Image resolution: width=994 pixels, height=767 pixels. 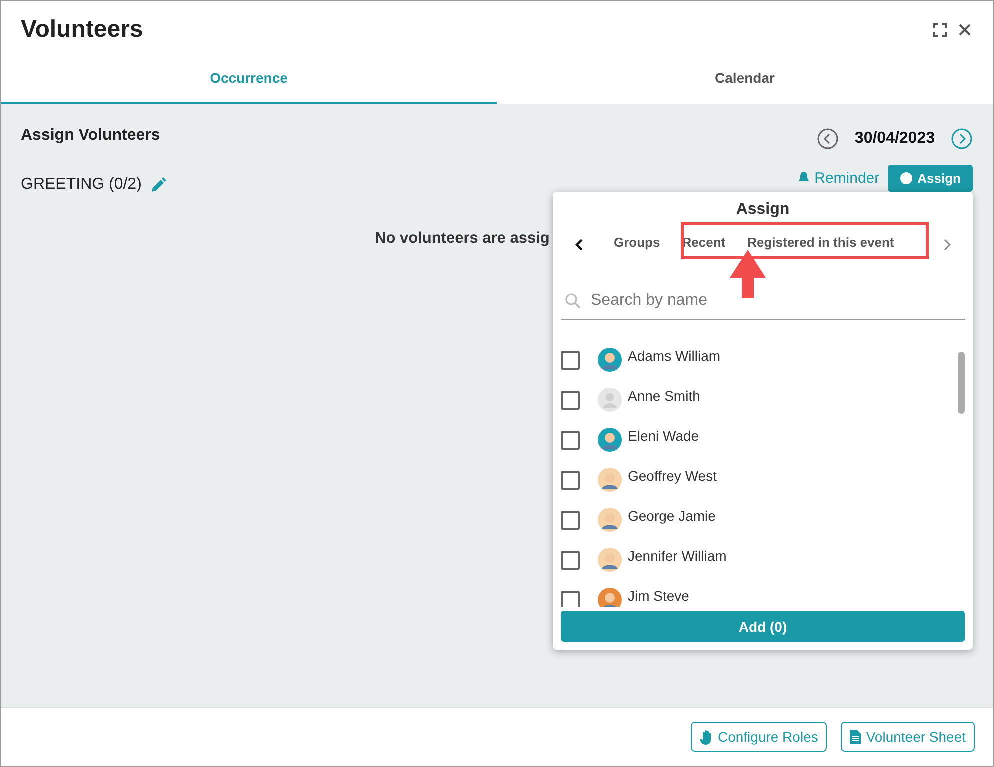 I want to click on empty-message: No volunteers are assig, so click(x=462, y=239).